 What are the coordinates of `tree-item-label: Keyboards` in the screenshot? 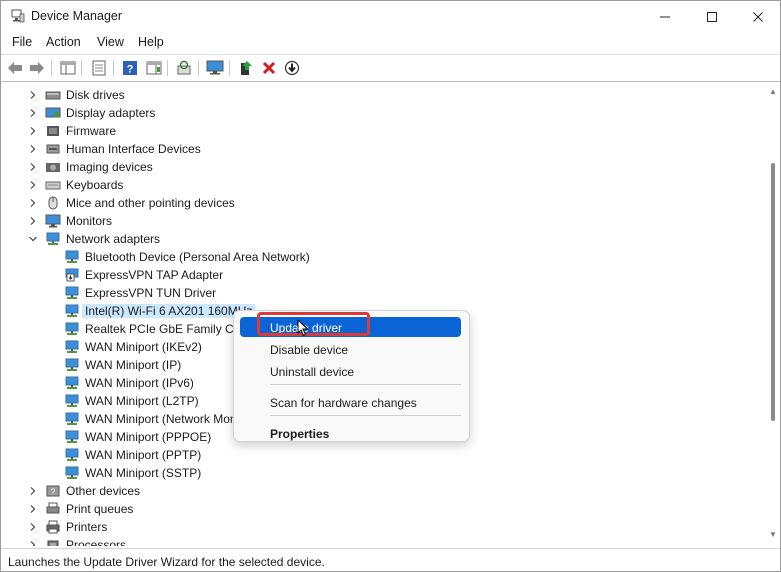 It's located at (95, 185).